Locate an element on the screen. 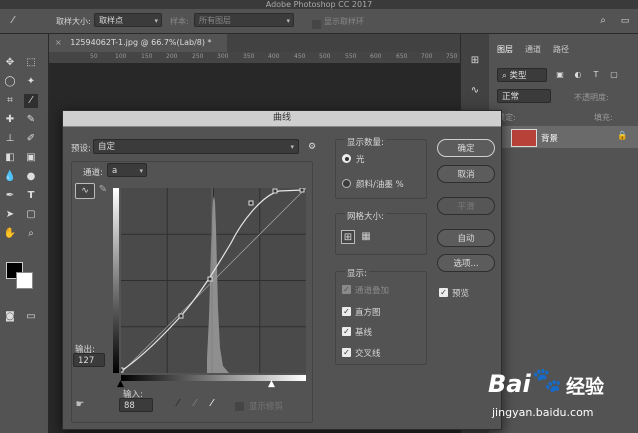 The height and width of the screenshot is (433, 638). tab-paths: 路径 is located at coordinates (561, 49).